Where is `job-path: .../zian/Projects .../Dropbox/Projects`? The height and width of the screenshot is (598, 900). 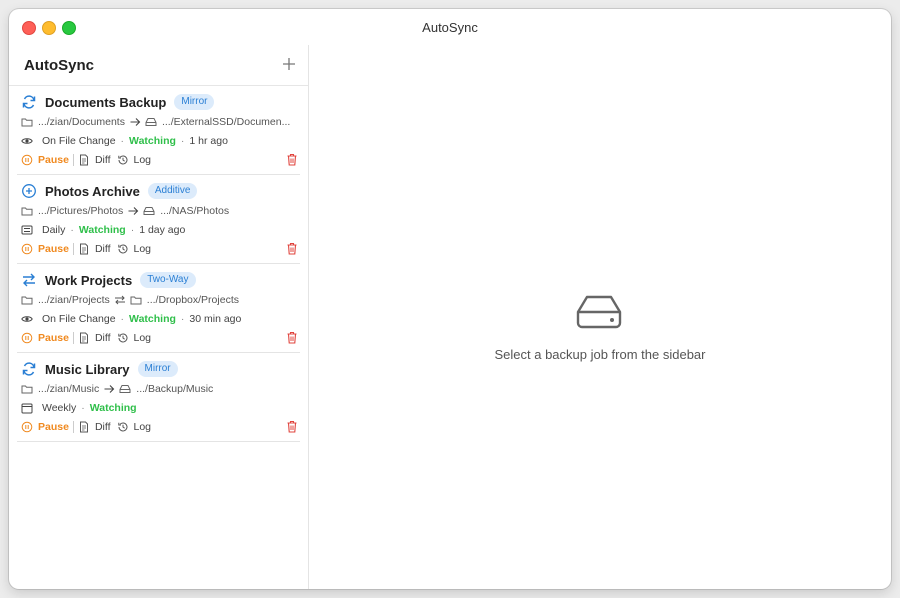
job-path: .../zian/Projects .../Dropbox/Projects is located at coordinates (159, 300).